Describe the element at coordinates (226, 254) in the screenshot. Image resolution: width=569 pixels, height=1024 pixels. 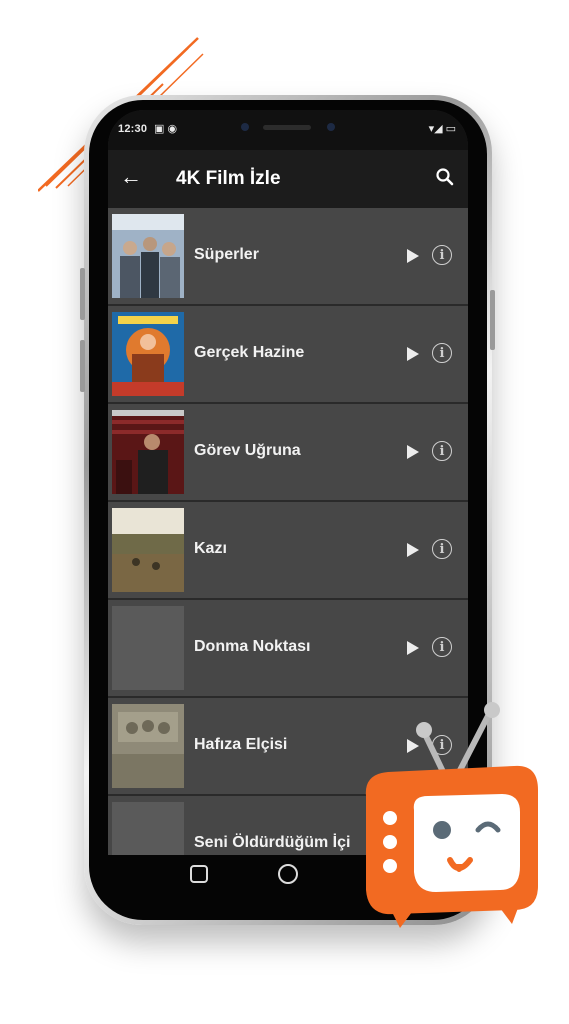
I see `movie-title: Süperler` at that location.